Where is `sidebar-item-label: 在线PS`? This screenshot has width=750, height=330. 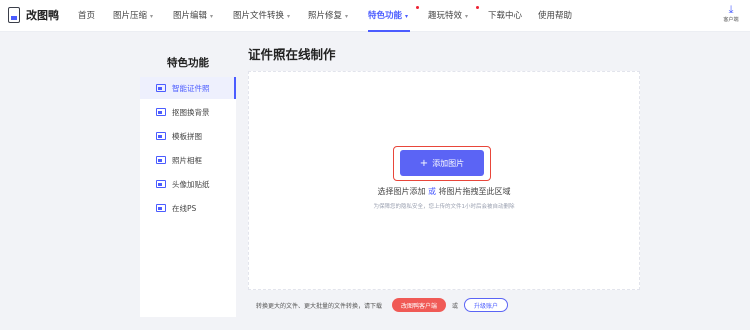 sidebar-item-label: 在线PS is located at coordinates (184, 208).